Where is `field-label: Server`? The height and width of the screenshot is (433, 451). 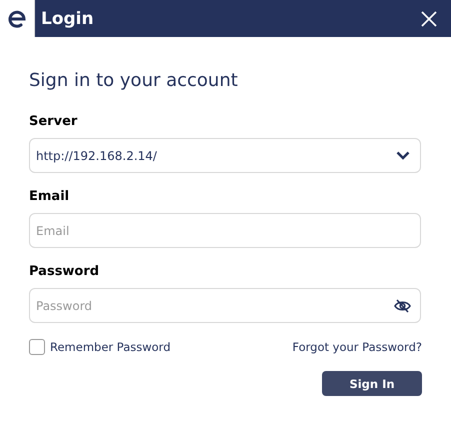
field-label: Server is located at coordinates (53, 121).